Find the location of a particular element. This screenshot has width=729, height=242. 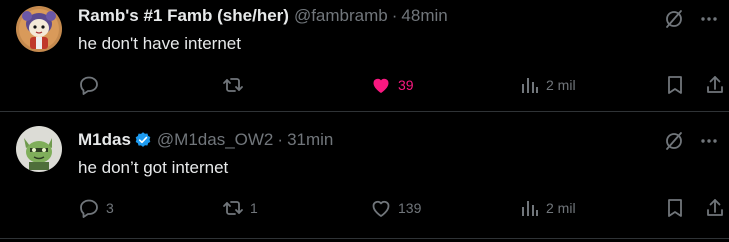

reply-button: 3 is located at coordinates (96, 208).